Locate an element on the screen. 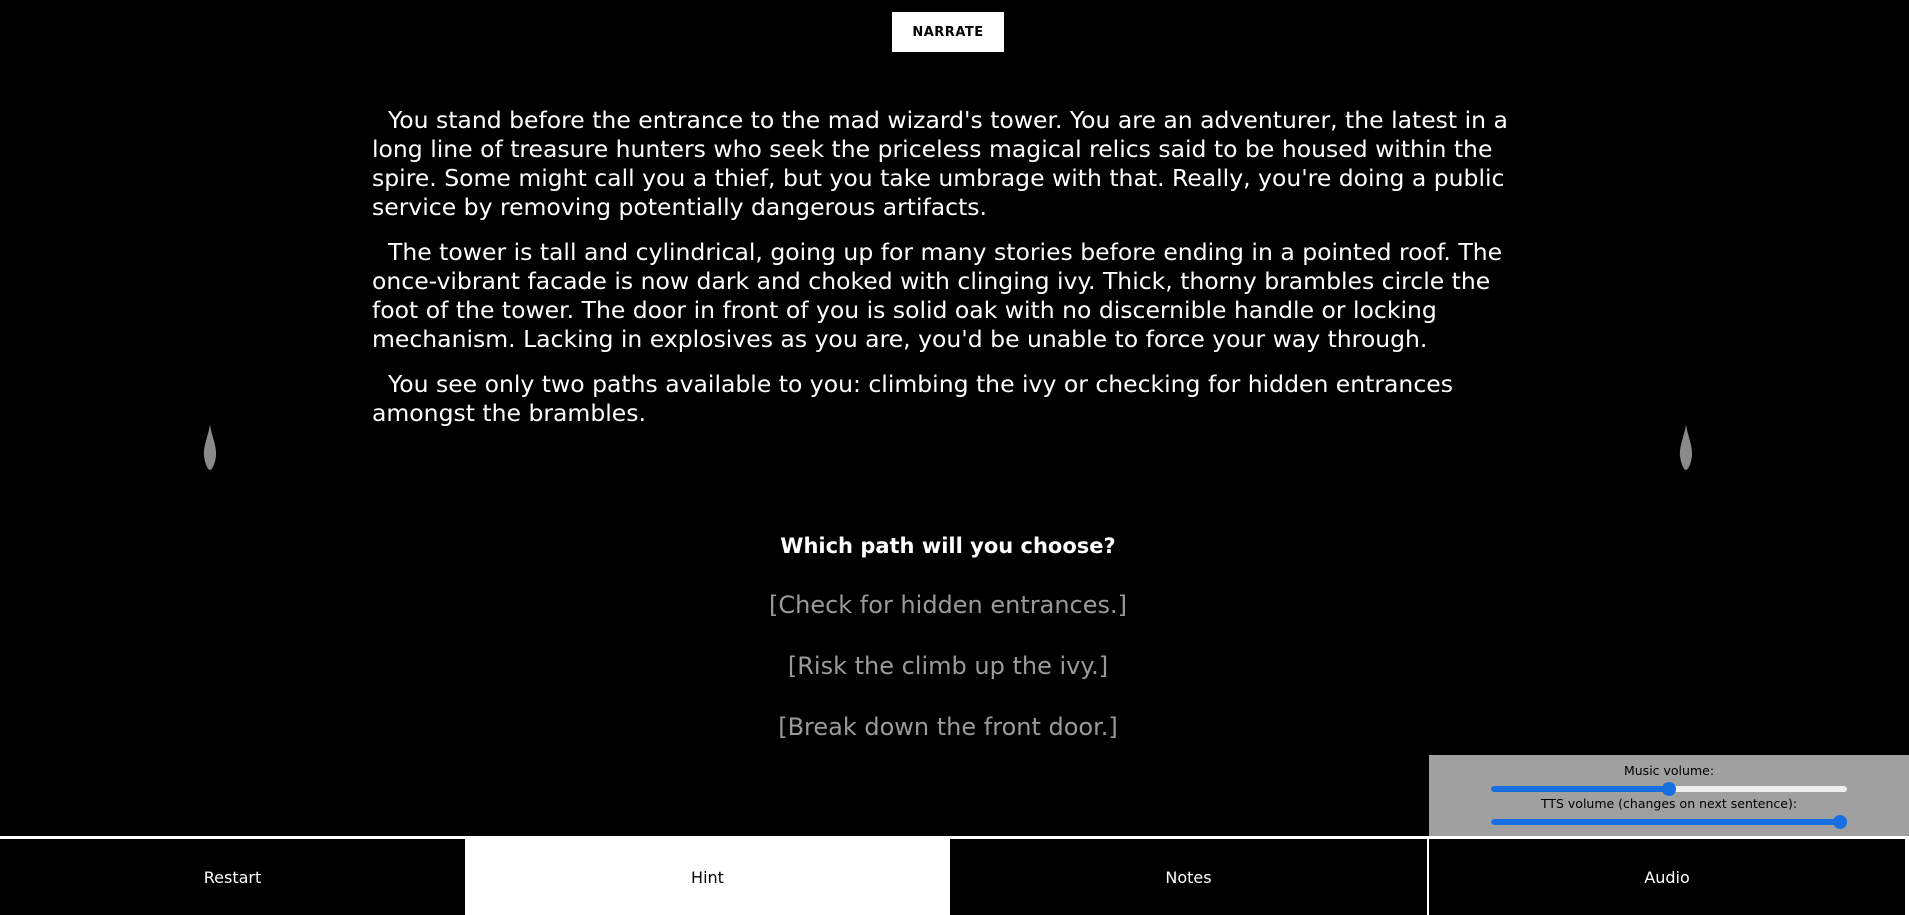 The width and height of the screenshot is (1909, 915). notes-button: Notes is located at coordinates (1188, 877).